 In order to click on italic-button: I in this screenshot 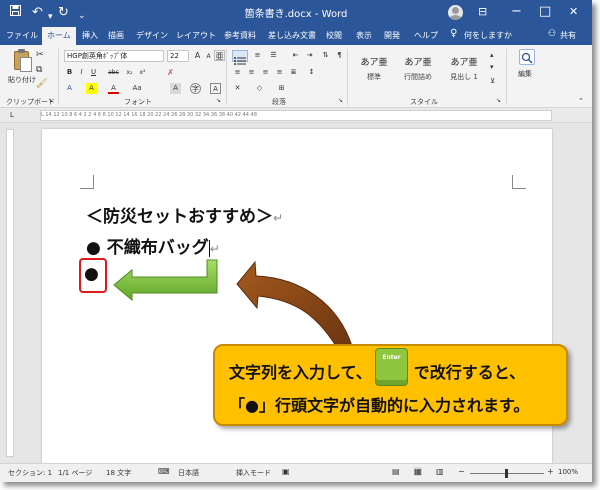, I will do `click(81, 72)`.